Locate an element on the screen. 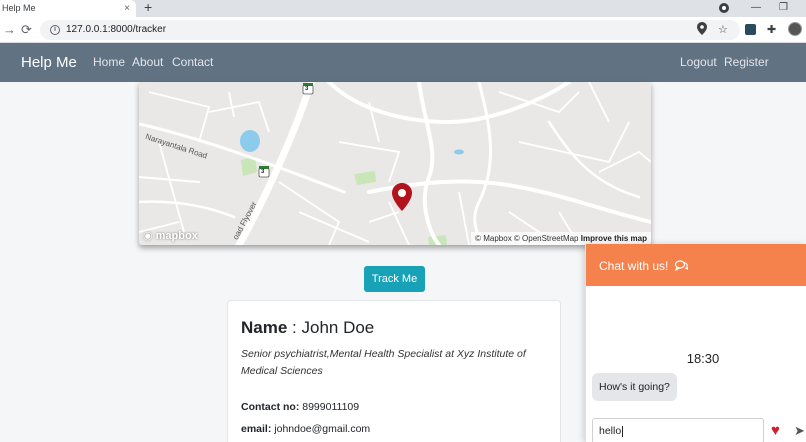  track-me-button: Track Me is located at coordinates (394, 279).